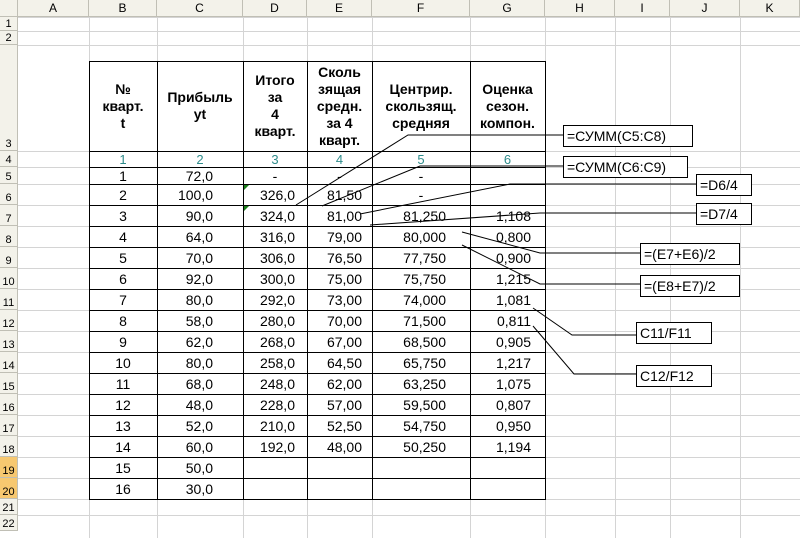 The image size is (800, 538). I want to click on row-header-6: 6, so click(9, 194).